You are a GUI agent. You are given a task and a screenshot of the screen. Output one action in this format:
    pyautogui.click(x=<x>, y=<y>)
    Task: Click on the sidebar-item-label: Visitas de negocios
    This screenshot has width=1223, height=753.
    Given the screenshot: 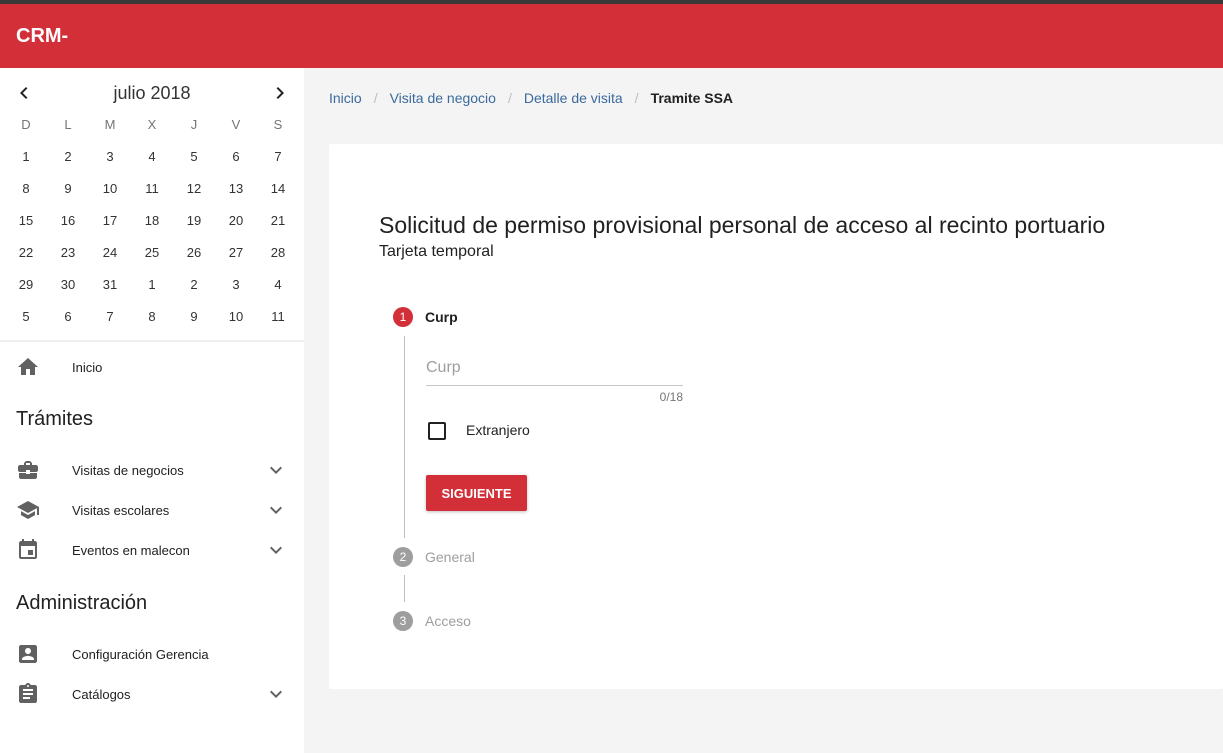 What is the action you would take?
    pyautogui.click(x=128, y=470)
    